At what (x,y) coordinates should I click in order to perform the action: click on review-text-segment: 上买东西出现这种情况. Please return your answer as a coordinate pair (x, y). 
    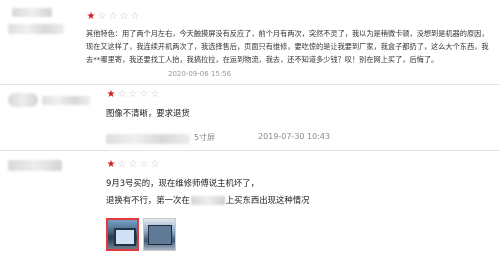
    Looking at the image, I should click on (267, 200).